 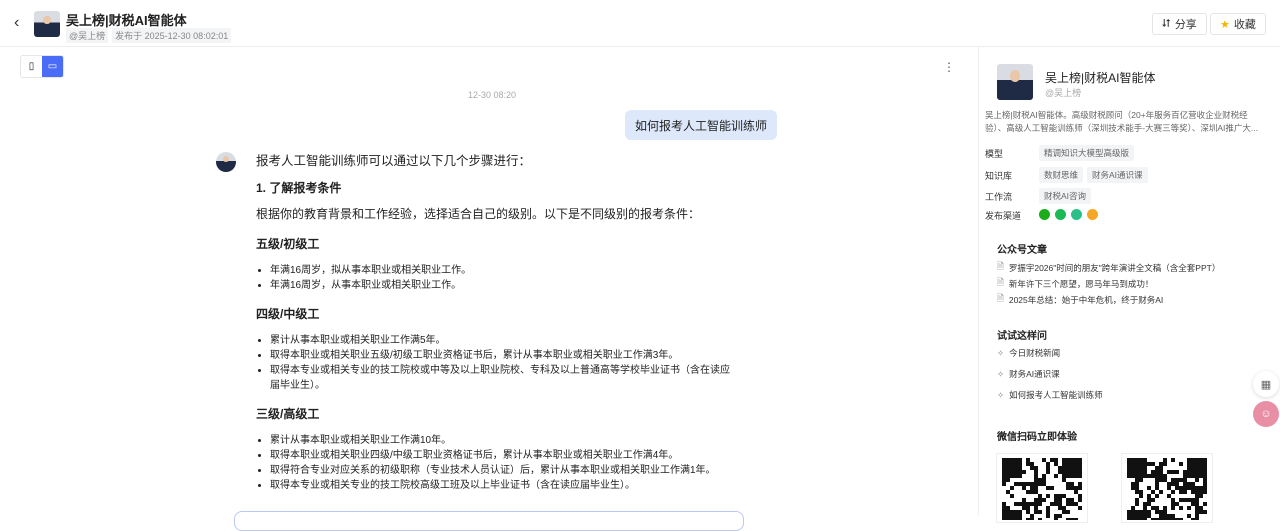 I want to click on suggested-question: ✧ 今日财税新闻, so click(x=1028, y=353).